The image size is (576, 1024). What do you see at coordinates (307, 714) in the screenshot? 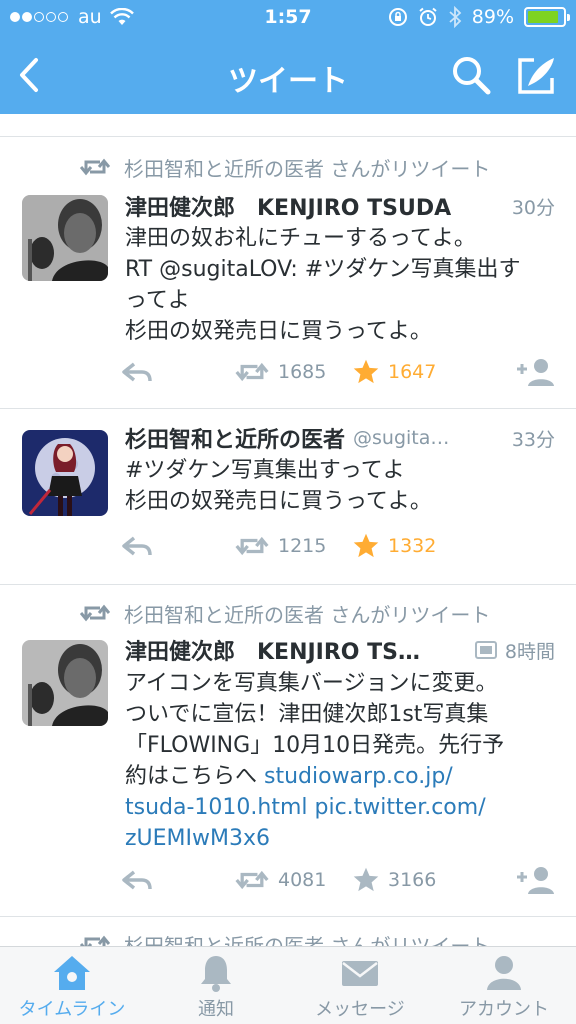
I see `tweet-text-line: ついでに宣伝！津田健次郎1st写真集` at bounding box center [307, 714].